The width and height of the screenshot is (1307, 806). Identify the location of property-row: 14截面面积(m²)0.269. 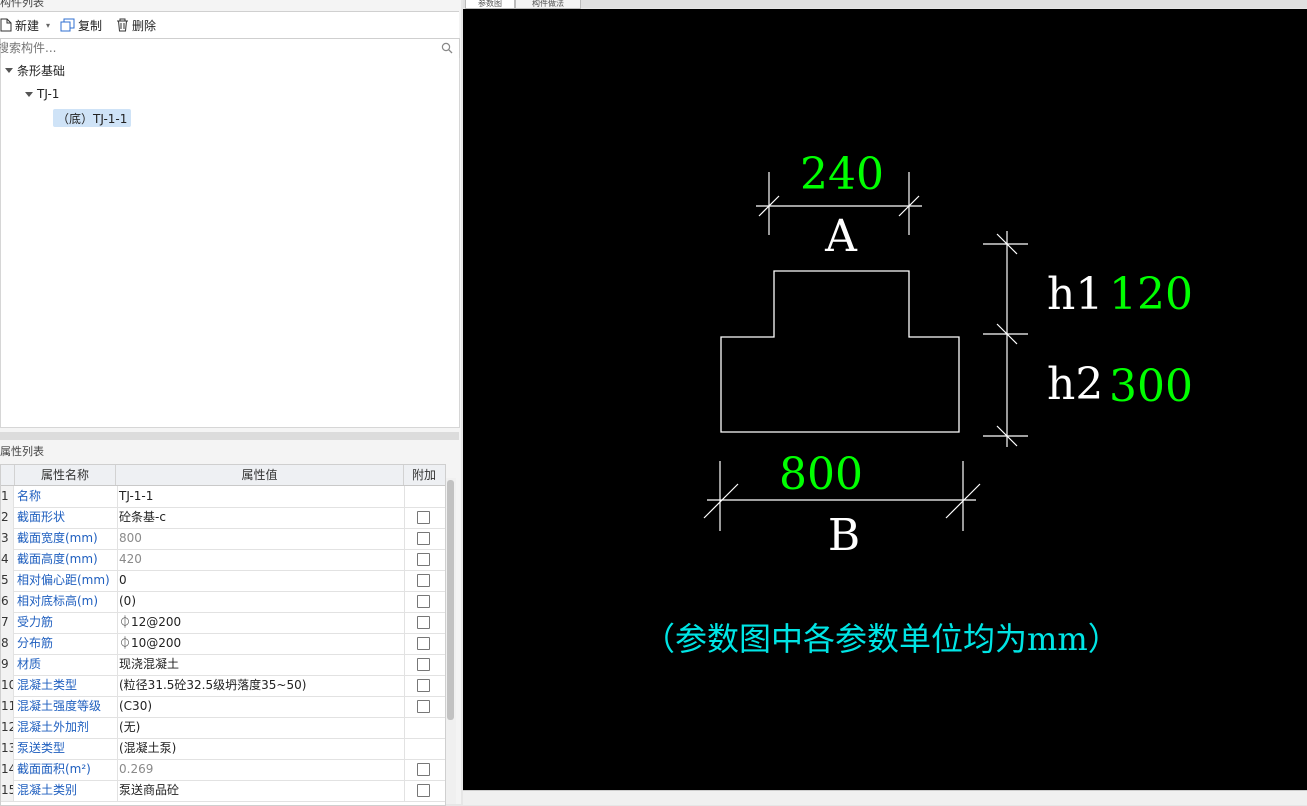
(223, 770).